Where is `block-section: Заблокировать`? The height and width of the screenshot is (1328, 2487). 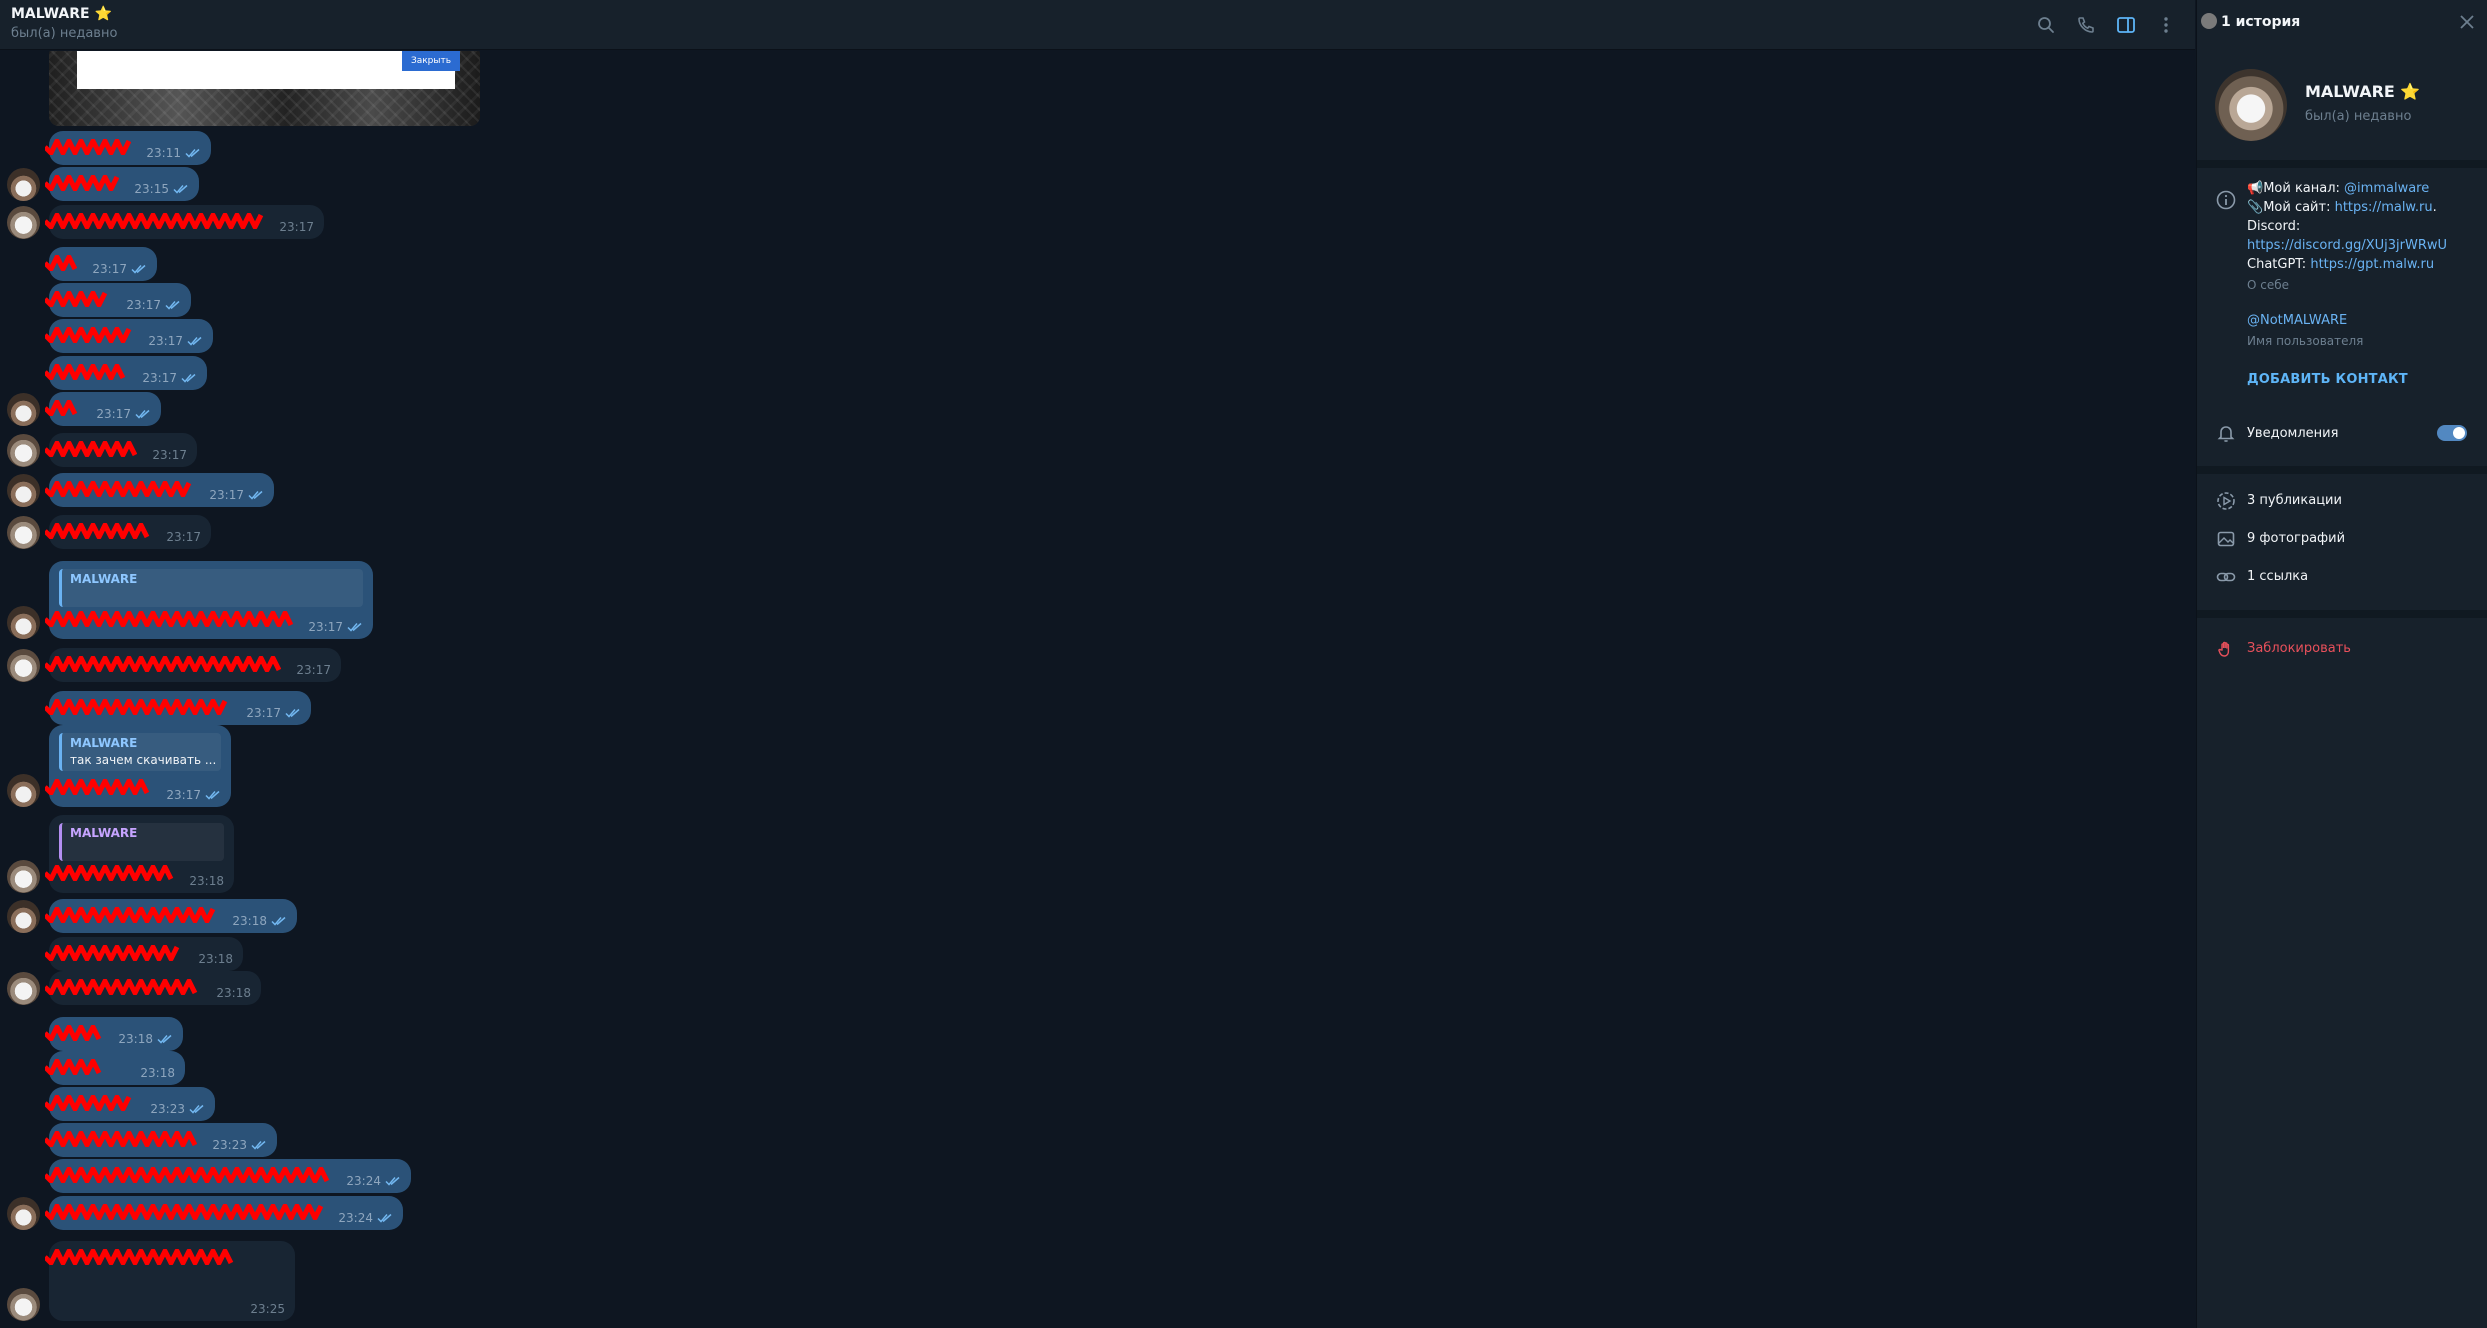 block-section: Заблокировать is located at coordinates (2342, 648).